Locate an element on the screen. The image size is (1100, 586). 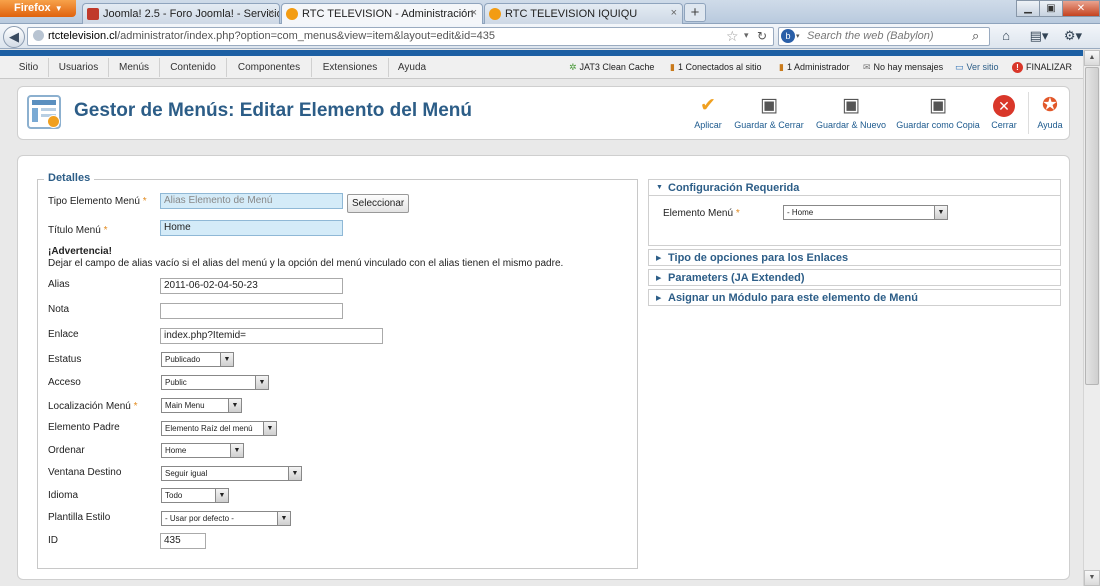
checkmark-icon: ✔ is located at coordinates (708, 105).